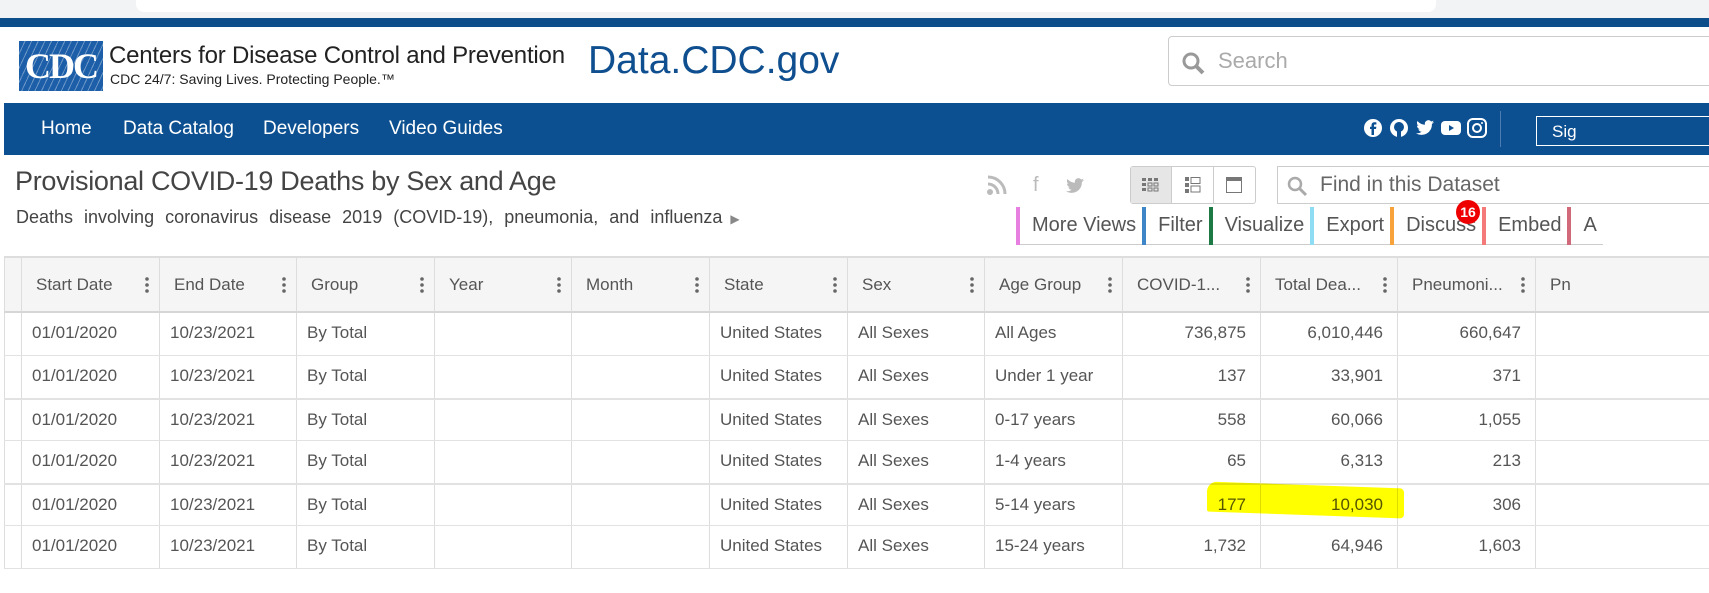 The height and width of the screenshot is (593, 1709). I want to click on column-header: Month, so click(640, 284).